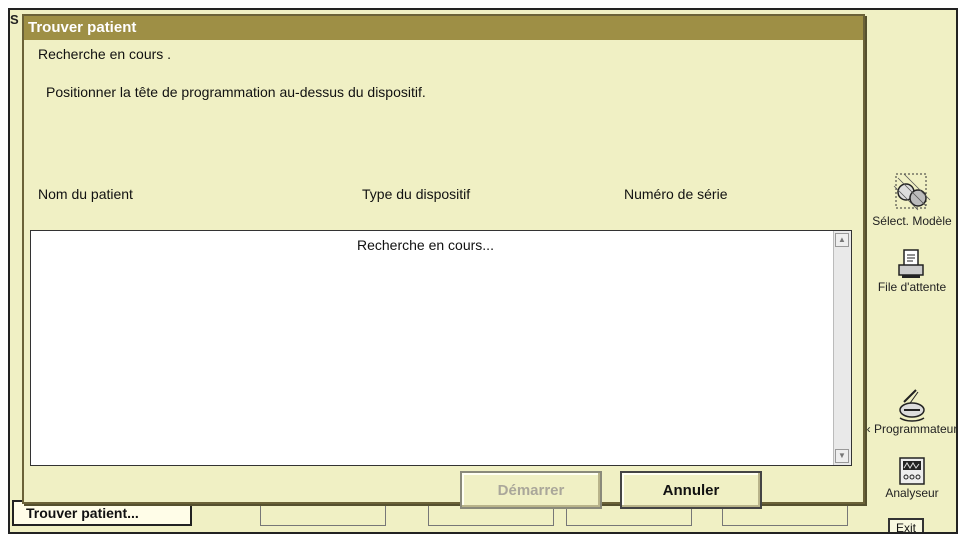  Describe the element at coordinates (912, 287) in the screenshot. I see `tool-label-queue: File d'attente` at that location.